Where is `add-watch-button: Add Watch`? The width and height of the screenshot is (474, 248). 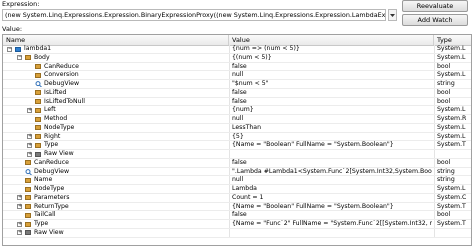 add-watch-button: Add Watch is located at coordinates (435, 20).